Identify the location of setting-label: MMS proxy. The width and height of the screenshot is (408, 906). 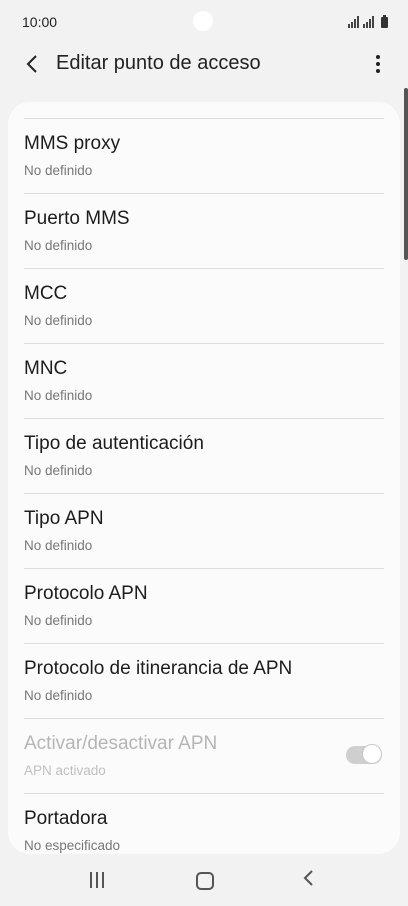
(72, 143).